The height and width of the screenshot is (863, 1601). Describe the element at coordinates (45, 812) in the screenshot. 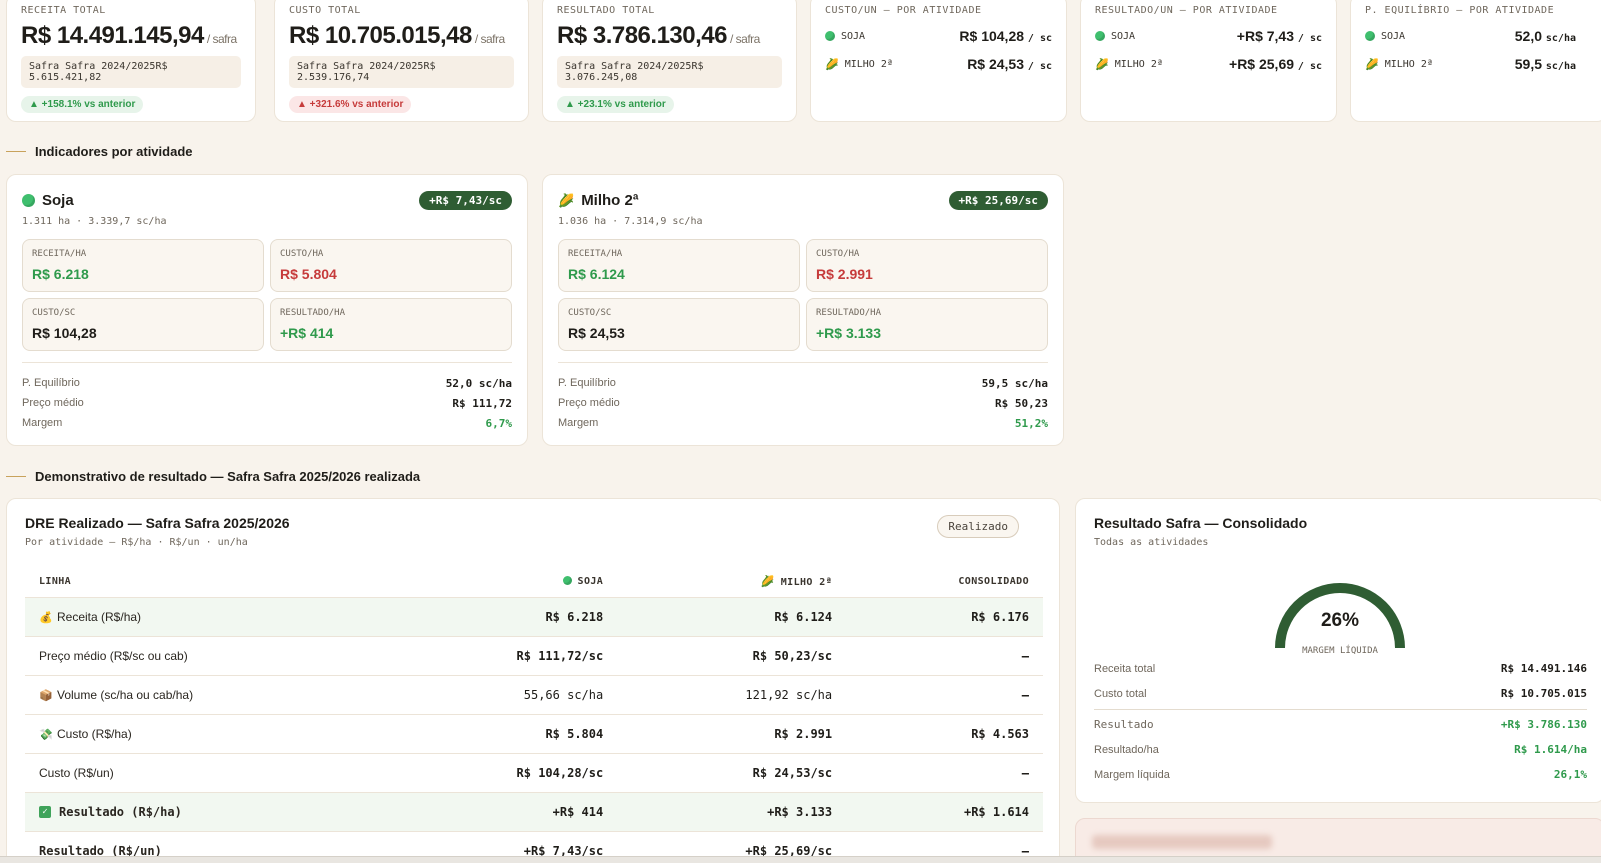

I see `check-icon: ✓` at that location.